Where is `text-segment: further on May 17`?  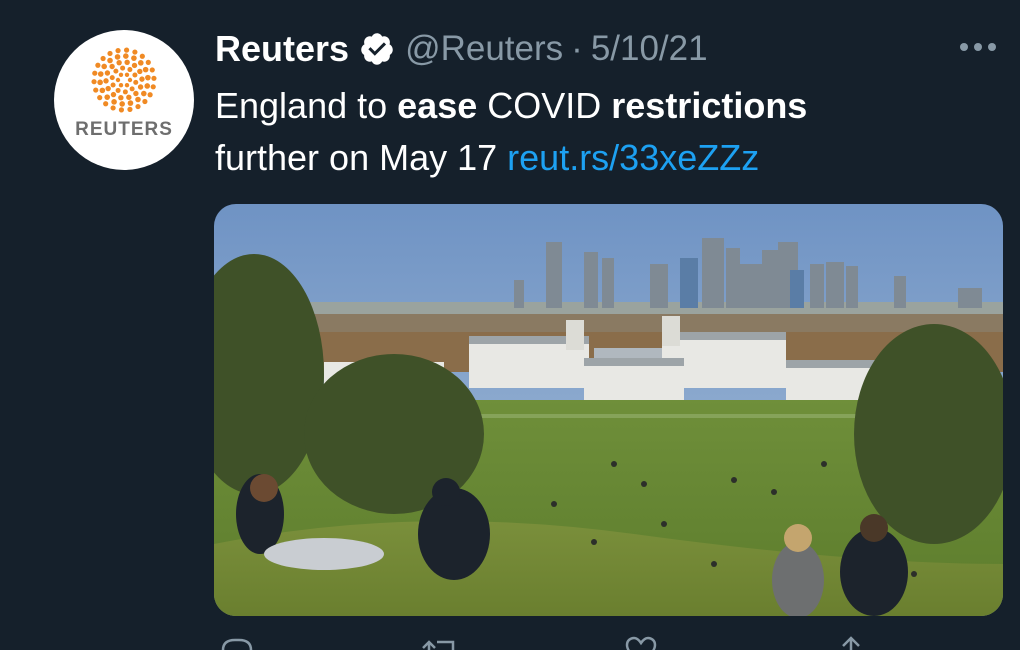
text-segment: further on May 17 is located at coordinates (361, 157).